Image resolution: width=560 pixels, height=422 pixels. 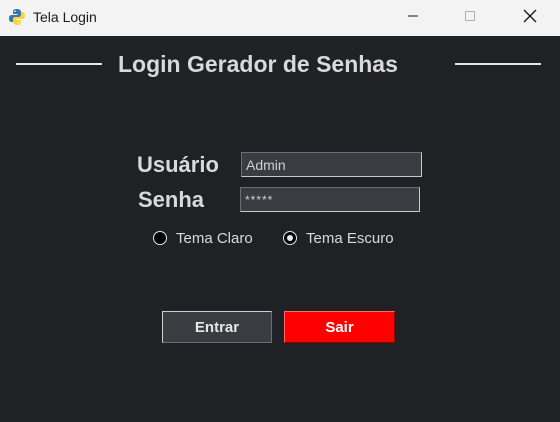 I want to click on header: Login Gerador de Senhas, so click(x=280, y=64).